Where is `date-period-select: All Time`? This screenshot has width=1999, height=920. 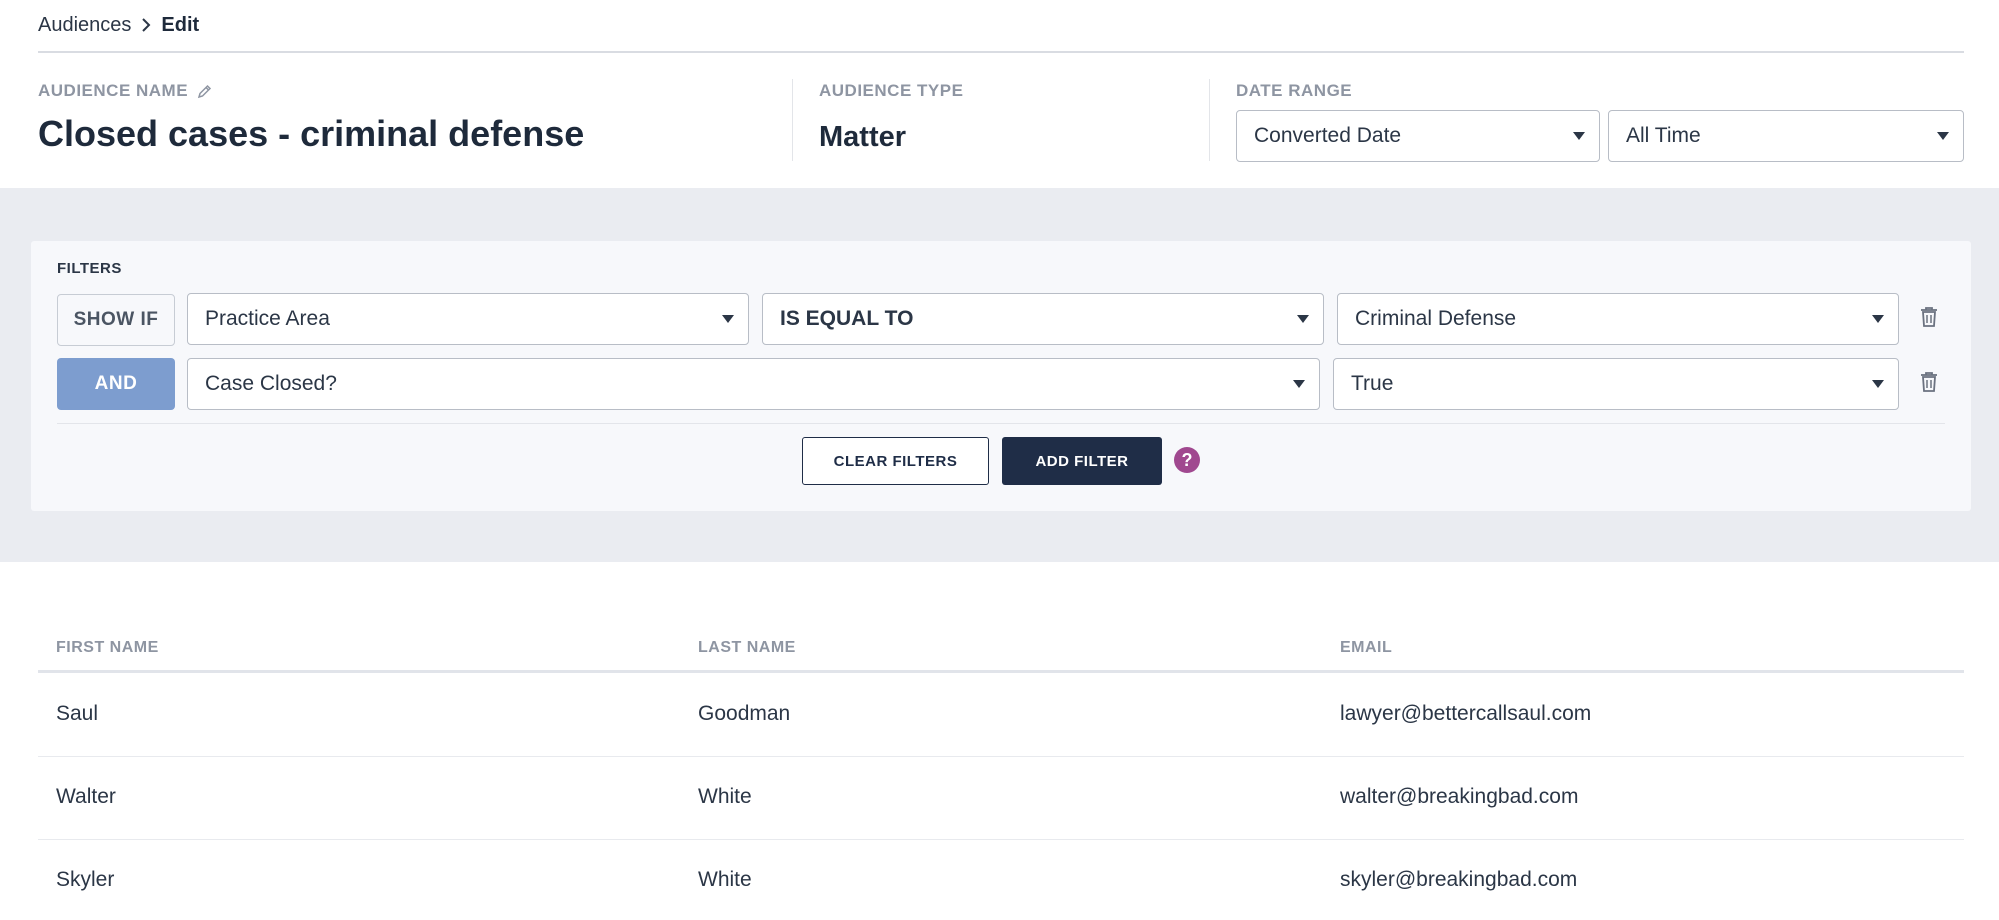 date-period-select: All Time is located at coordinates (1786, 136).